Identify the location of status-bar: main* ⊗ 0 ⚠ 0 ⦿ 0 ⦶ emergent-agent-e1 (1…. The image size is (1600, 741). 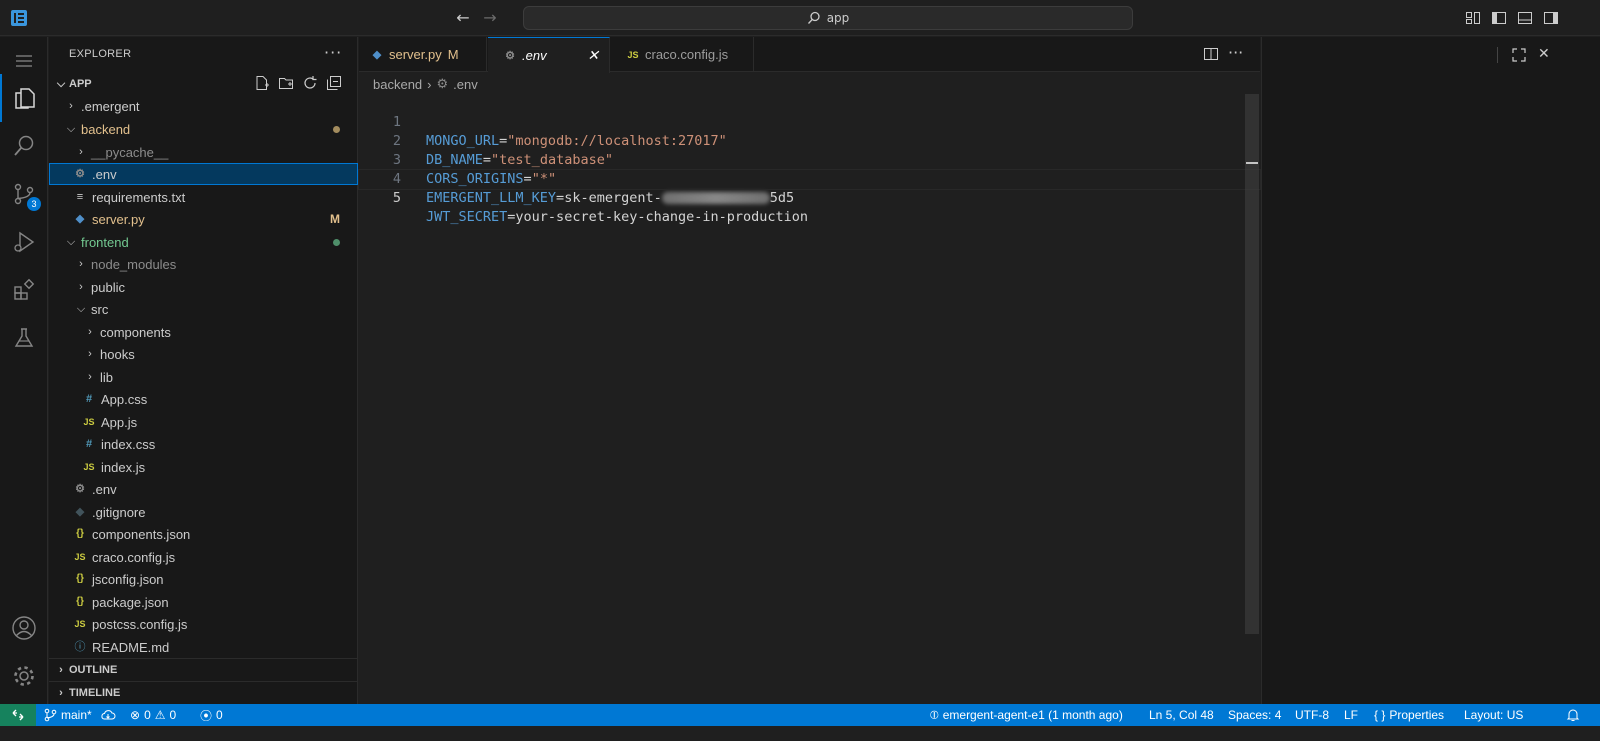
(800, 715).